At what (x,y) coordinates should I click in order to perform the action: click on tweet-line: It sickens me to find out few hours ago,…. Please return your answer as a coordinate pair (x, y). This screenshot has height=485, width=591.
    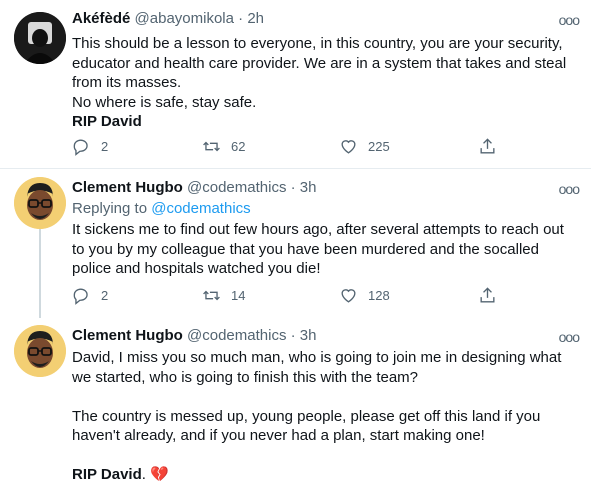
    Looking at the image, I should click on (318, 229).